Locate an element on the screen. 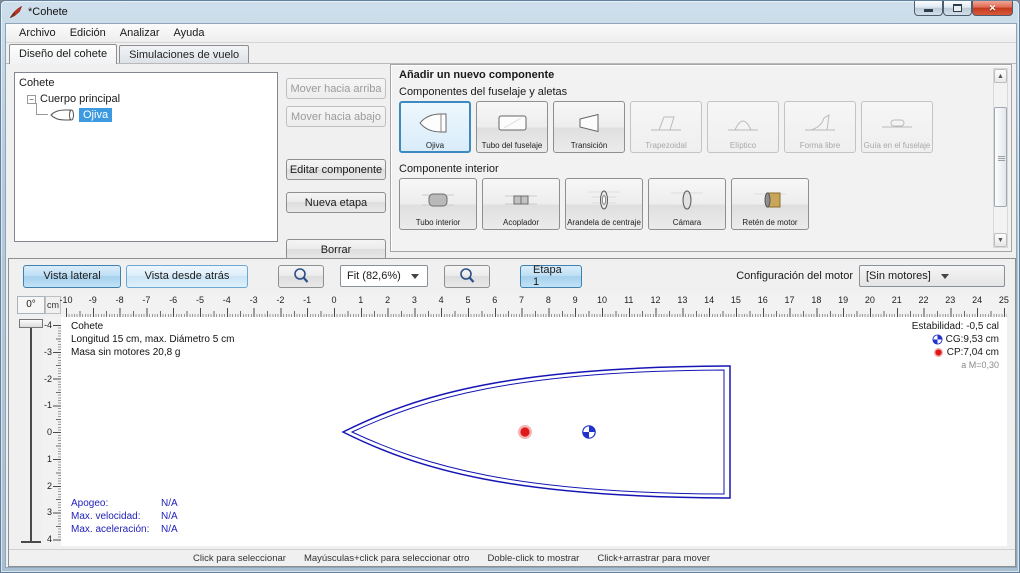  tree-item-label: Cuerpo principal is located at coordinates (80, 99).